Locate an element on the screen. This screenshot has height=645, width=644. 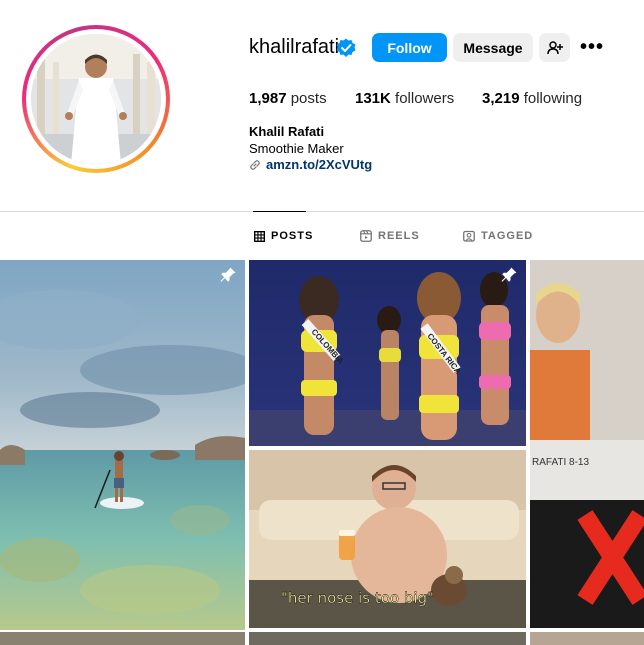
following-stat: 3,219 following is located at coordinates (532, 98).